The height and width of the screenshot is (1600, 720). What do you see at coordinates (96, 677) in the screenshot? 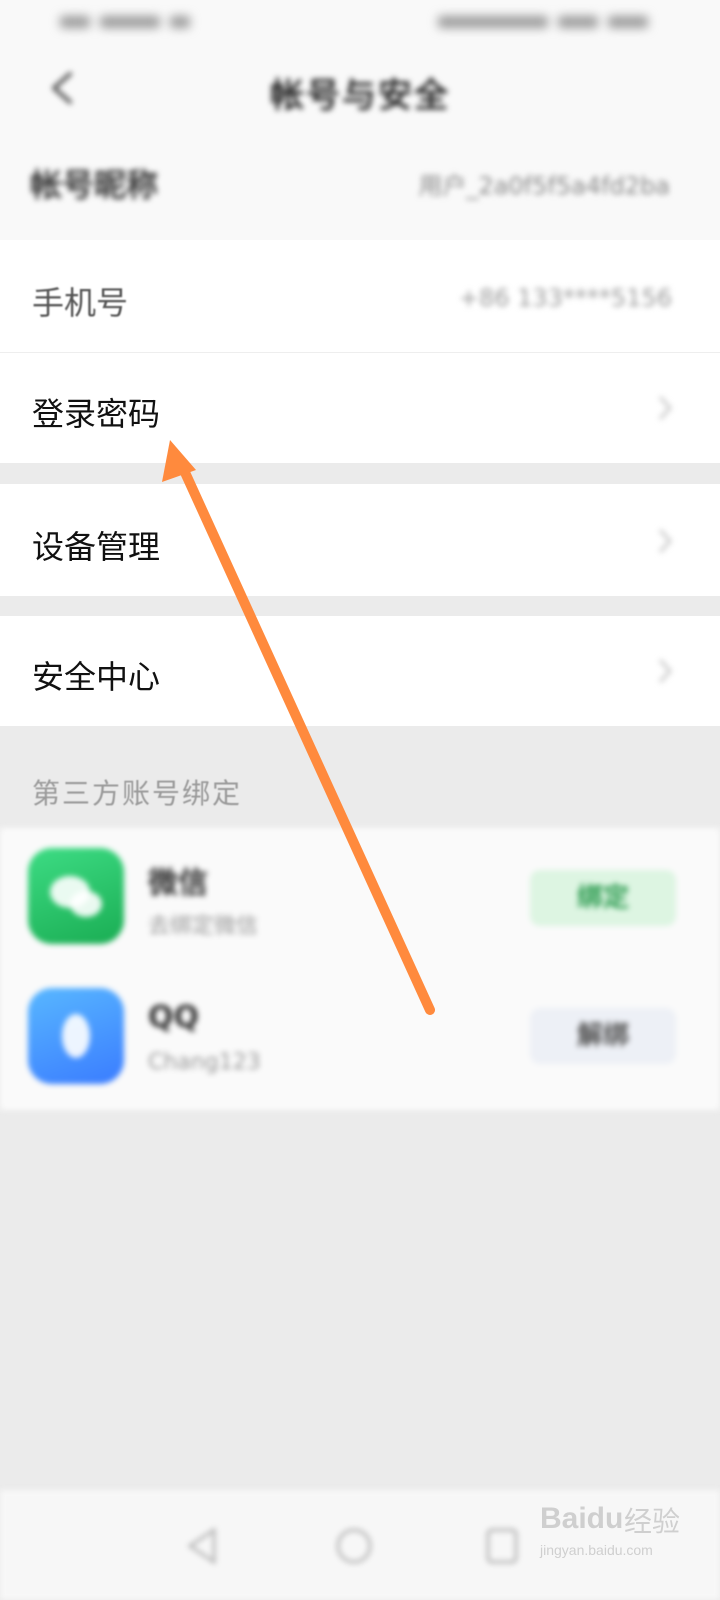
I see `security-center-label: 安全中心` at bounding box center [96, 677].